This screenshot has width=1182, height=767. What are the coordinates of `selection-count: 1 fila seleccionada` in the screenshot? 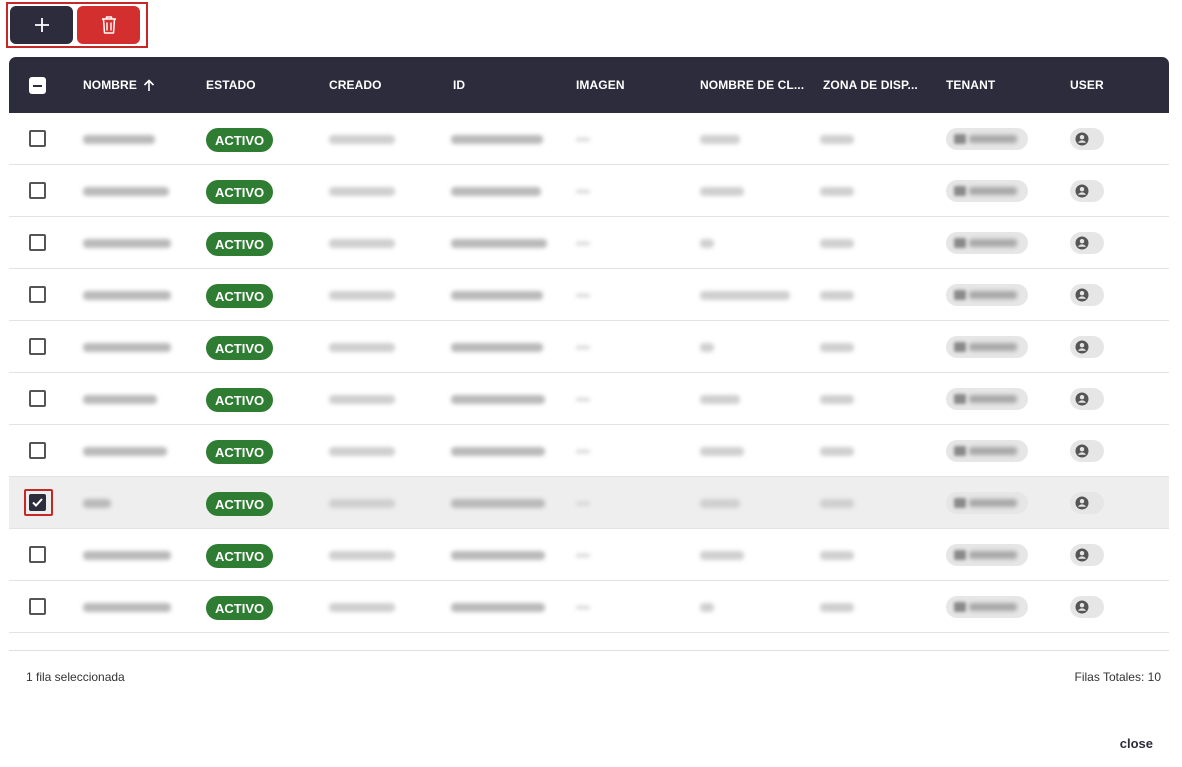 It's located at (75, 677).